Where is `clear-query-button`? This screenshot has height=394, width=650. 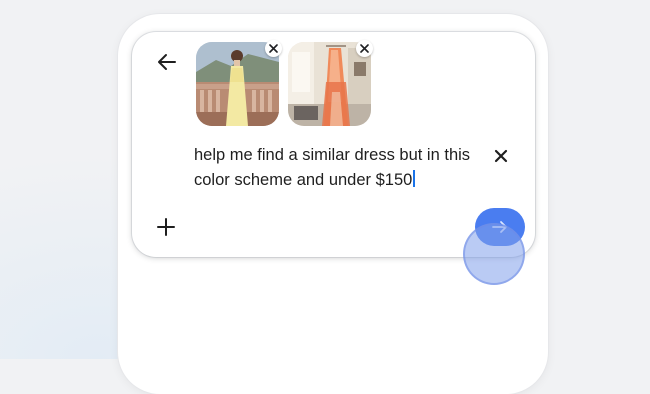 clear-query-button is located at coordinates (501, 156).